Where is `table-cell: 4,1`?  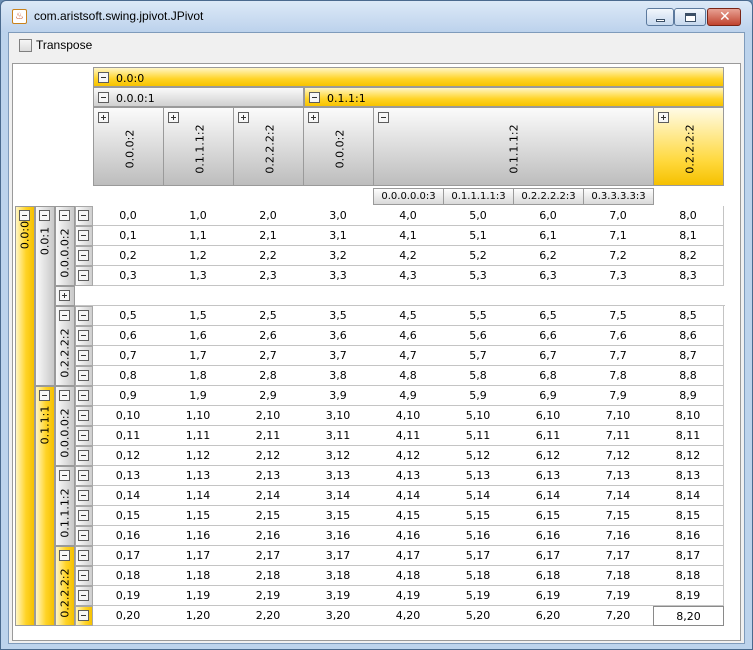
table-cell: 4,1 is located at coordinates (408, 236).